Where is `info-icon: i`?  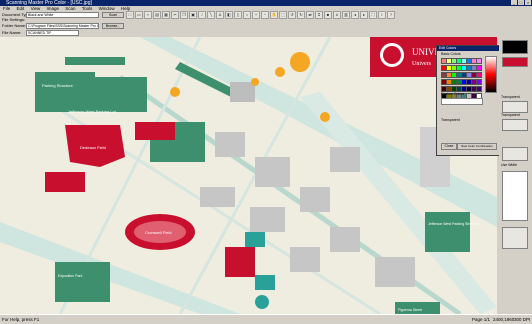
info-icon: i is located at coordinates (382, 15).